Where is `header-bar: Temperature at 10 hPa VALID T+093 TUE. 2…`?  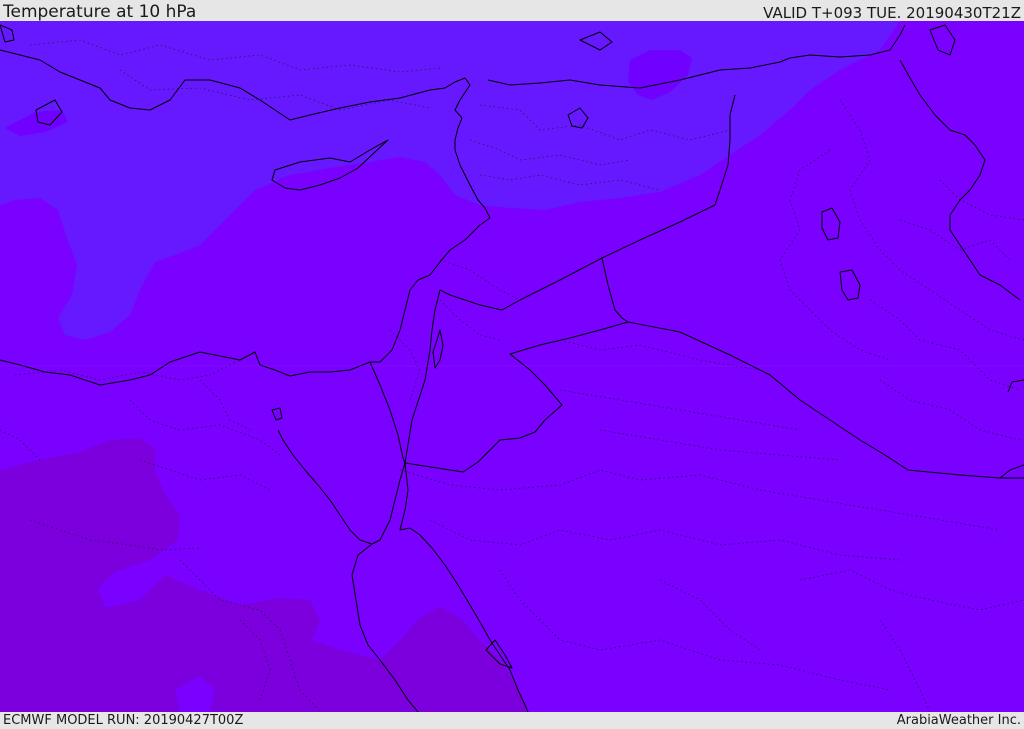 header-bar: Temperature at 10 hPa VALID T+093 TUE. 2… is located at coordinates (512, 10).